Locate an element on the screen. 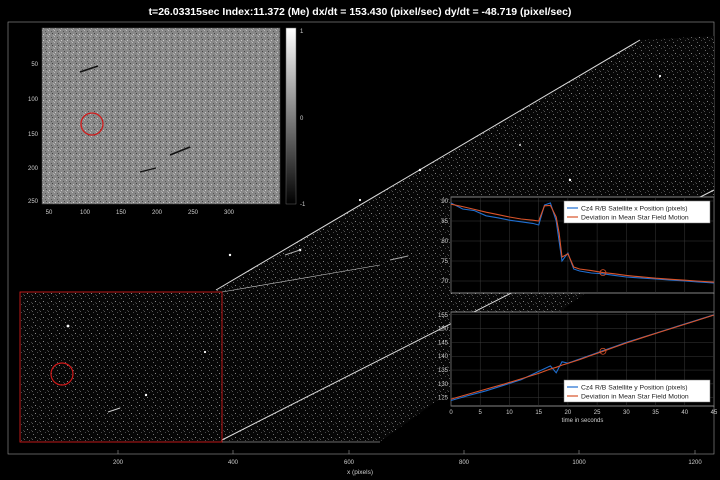  inset-y-tick-label: 200 is located at coordinates (33, 169).